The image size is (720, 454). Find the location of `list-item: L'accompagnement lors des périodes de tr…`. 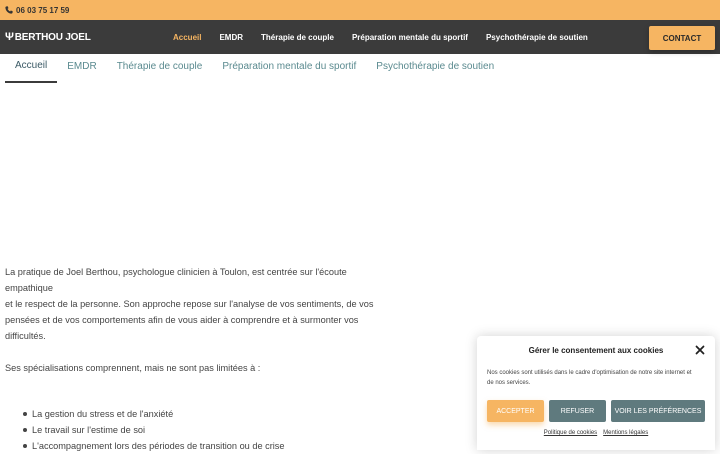

list-item: L'accompagnement lors des périodes de tr… is located at coordinates (154, 446).